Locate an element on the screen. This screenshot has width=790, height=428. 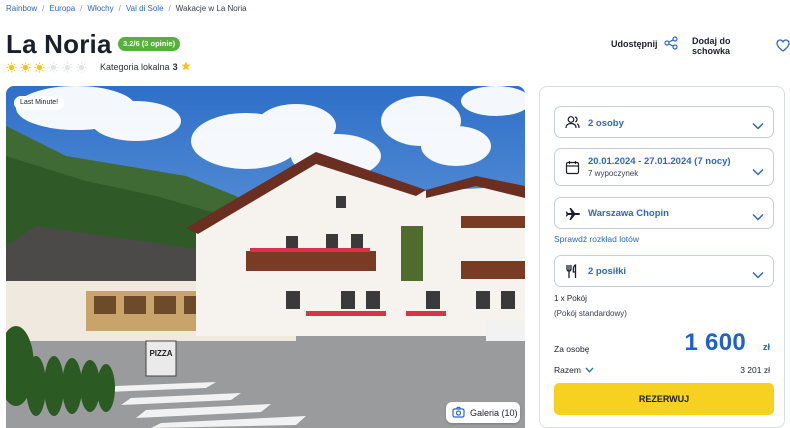
cutlery-icon is located at coordinates (572, 274).